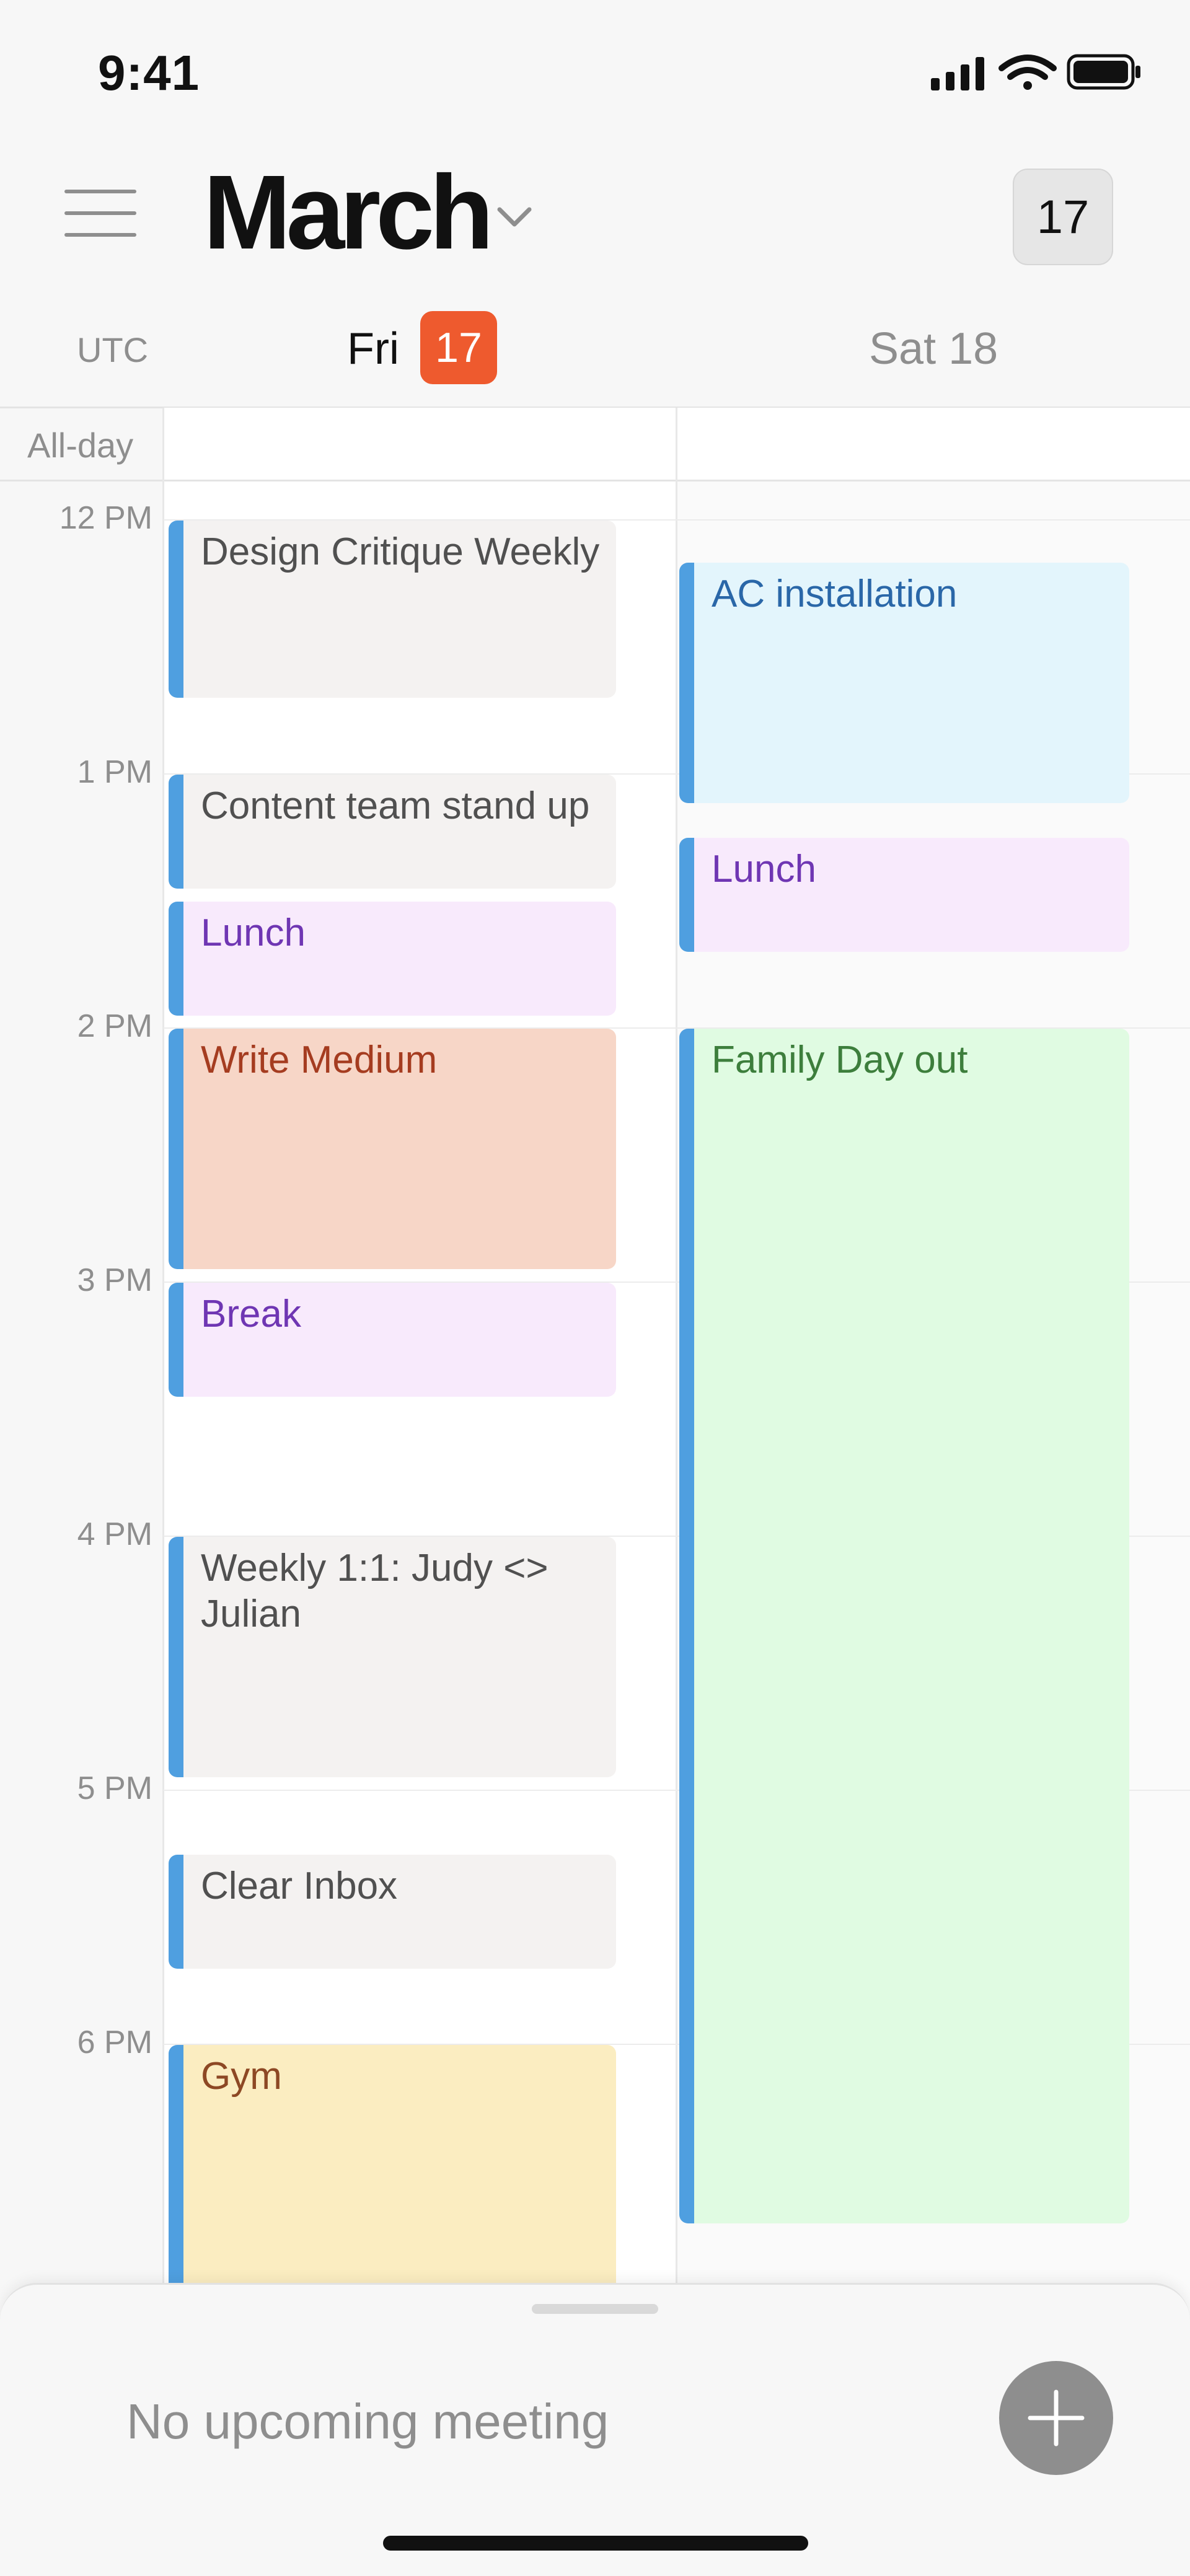 This screenshot has width=1190, height=2576. I want to click on wifi-icon, so click(1027, 72).